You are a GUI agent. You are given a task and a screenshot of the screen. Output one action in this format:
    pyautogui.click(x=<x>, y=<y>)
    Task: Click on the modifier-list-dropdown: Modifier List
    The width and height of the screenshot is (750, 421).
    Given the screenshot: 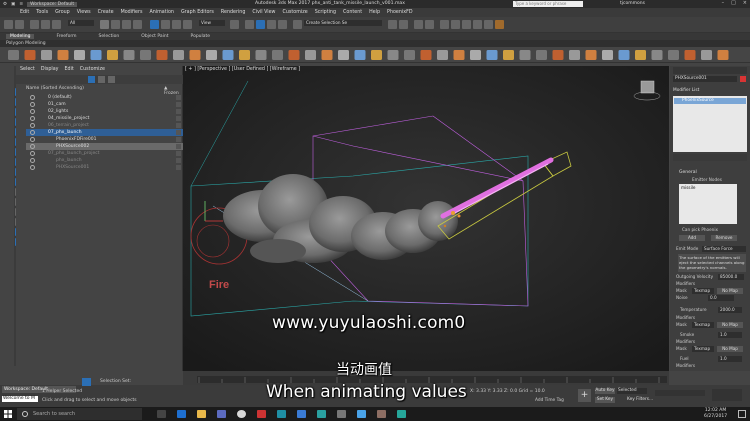 What is the action you would take?
    pyautogui.click(x=710, y=91)
    